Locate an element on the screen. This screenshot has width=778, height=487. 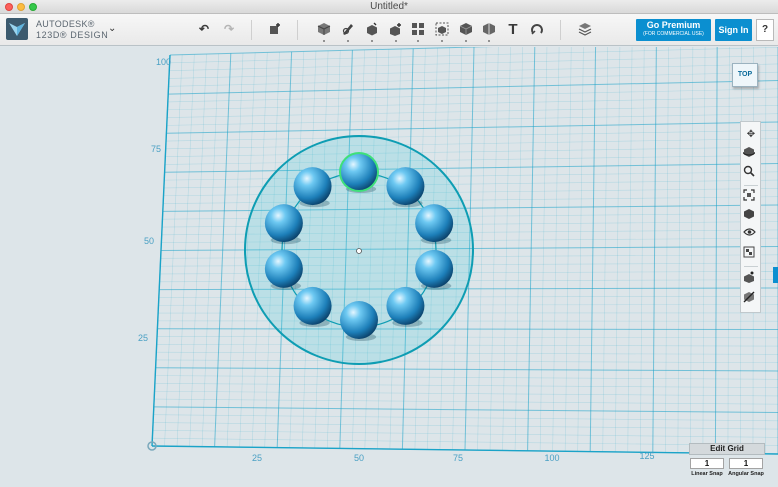
go-premium-label: Go Premium is located at coordinates (673, 25).